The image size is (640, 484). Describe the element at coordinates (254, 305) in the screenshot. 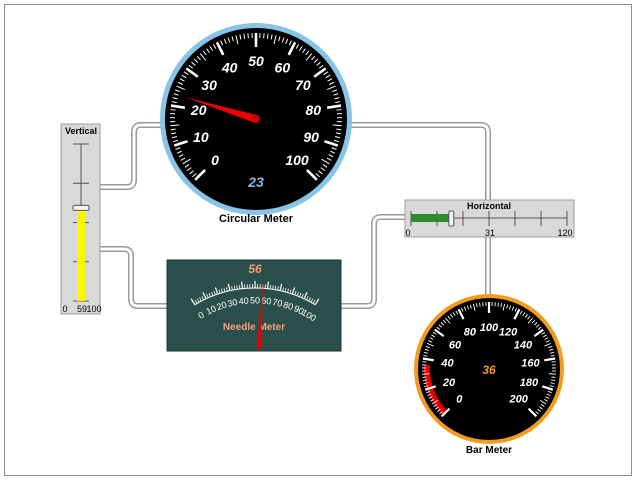

I see `needle-meter: 56 0102030 40 50 60 708090100 Needle Meter` at that location.